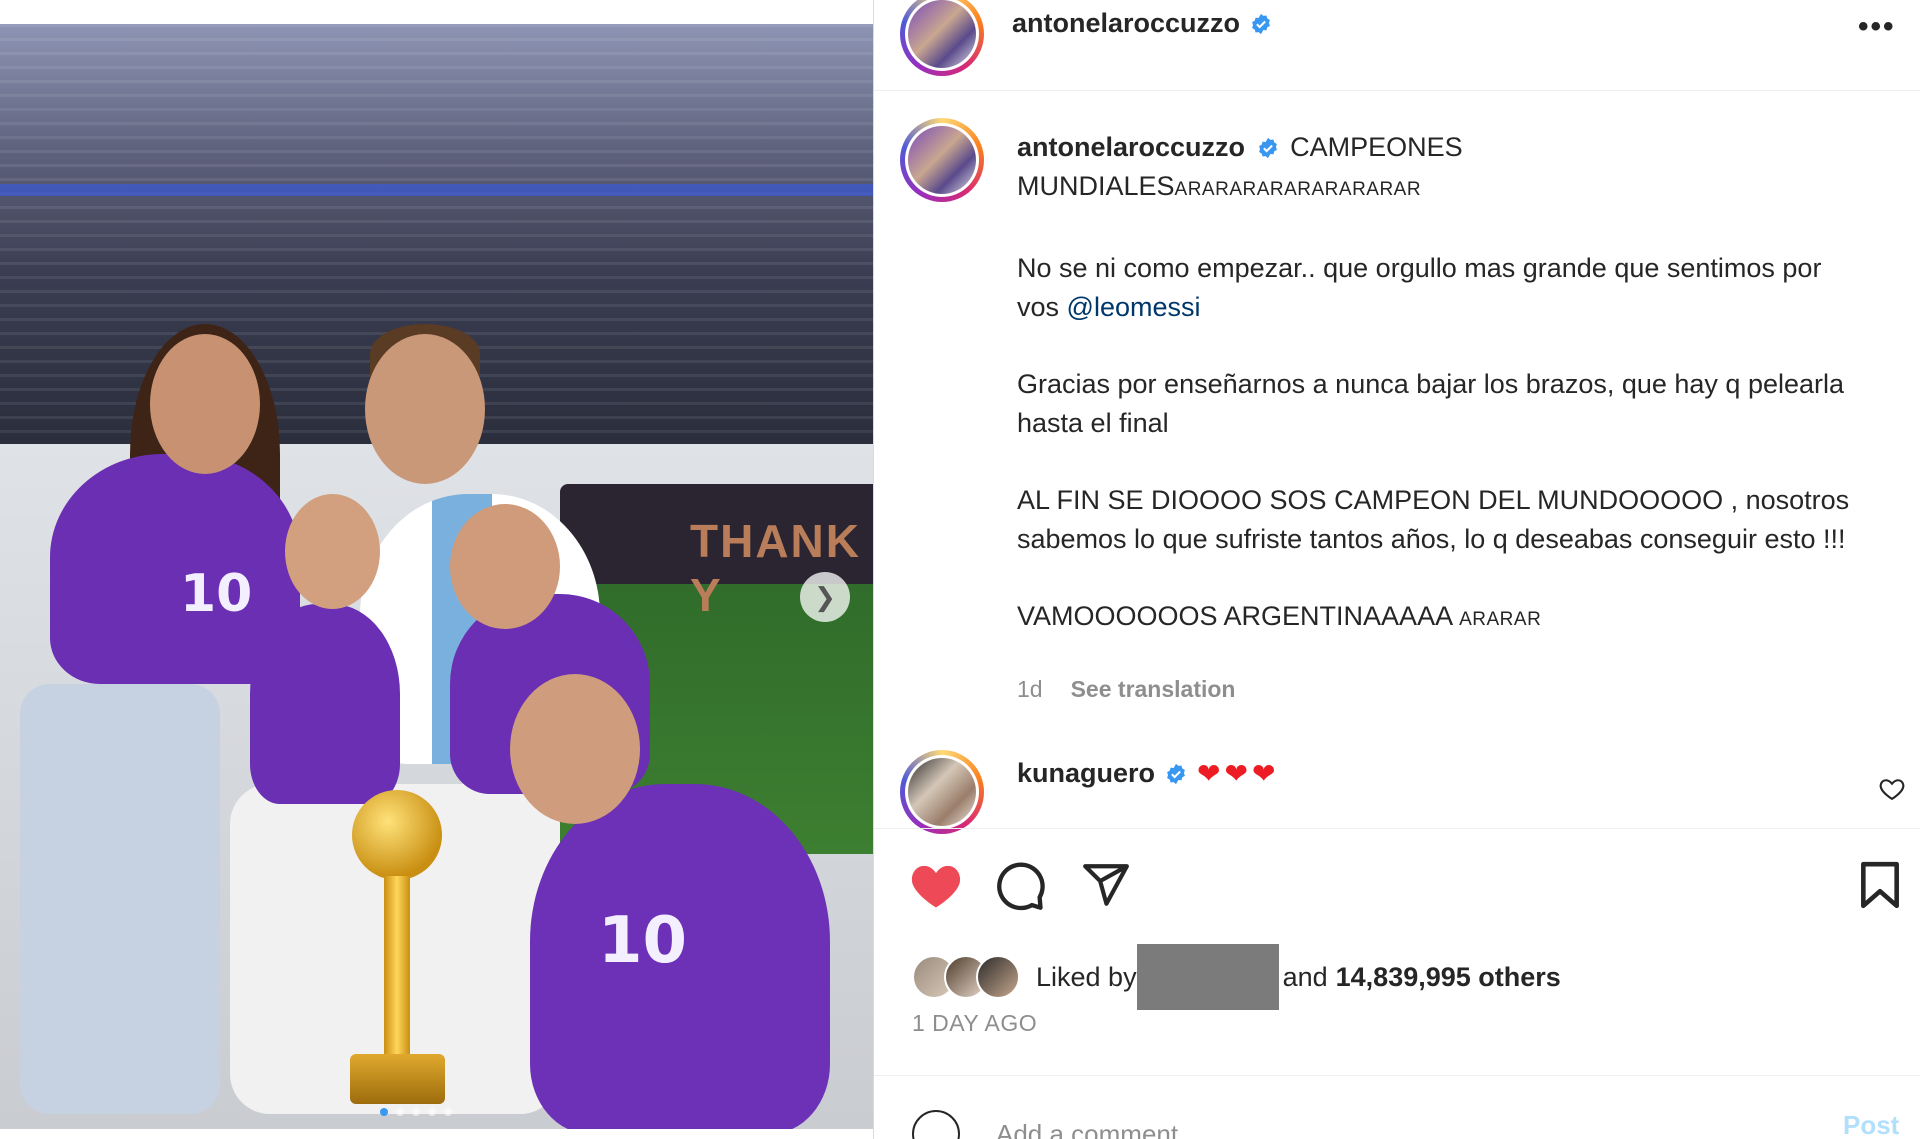 The width and height of the screenshot is (1920, 1139). I want to click on trophy-stem, so click(397, 966).